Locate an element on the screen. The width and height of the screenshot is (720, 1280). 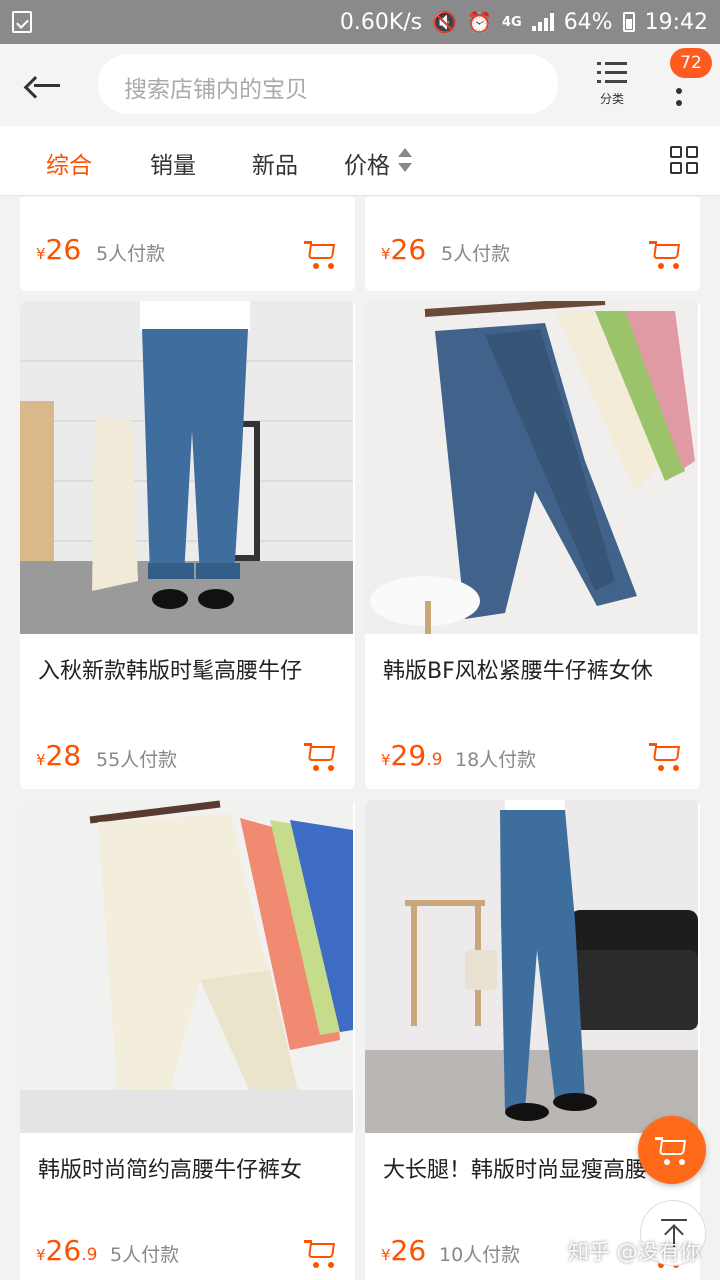
product-sales: 10人付款 is located at coordinates (480, 1255).